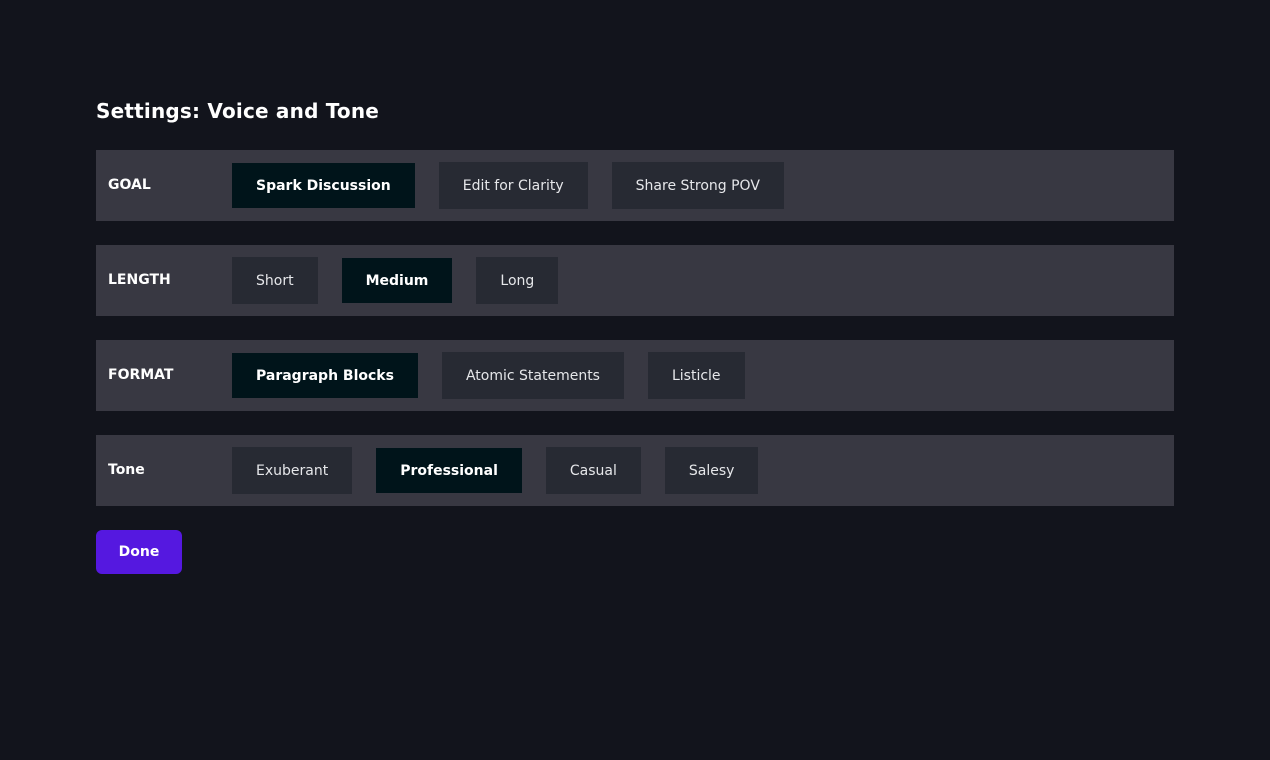 The height and width of the screenshot is (760, 1270). Describe the element at coordinates (635, 280) in the screenshot. I see `length-row: LENGTH Short Medium Long` at that location.